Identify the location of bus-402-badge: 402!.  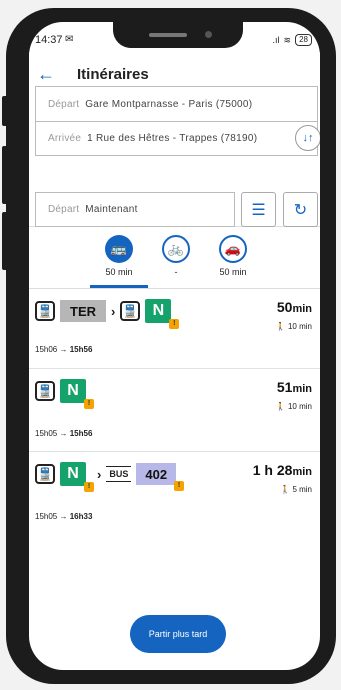
(160, 477).